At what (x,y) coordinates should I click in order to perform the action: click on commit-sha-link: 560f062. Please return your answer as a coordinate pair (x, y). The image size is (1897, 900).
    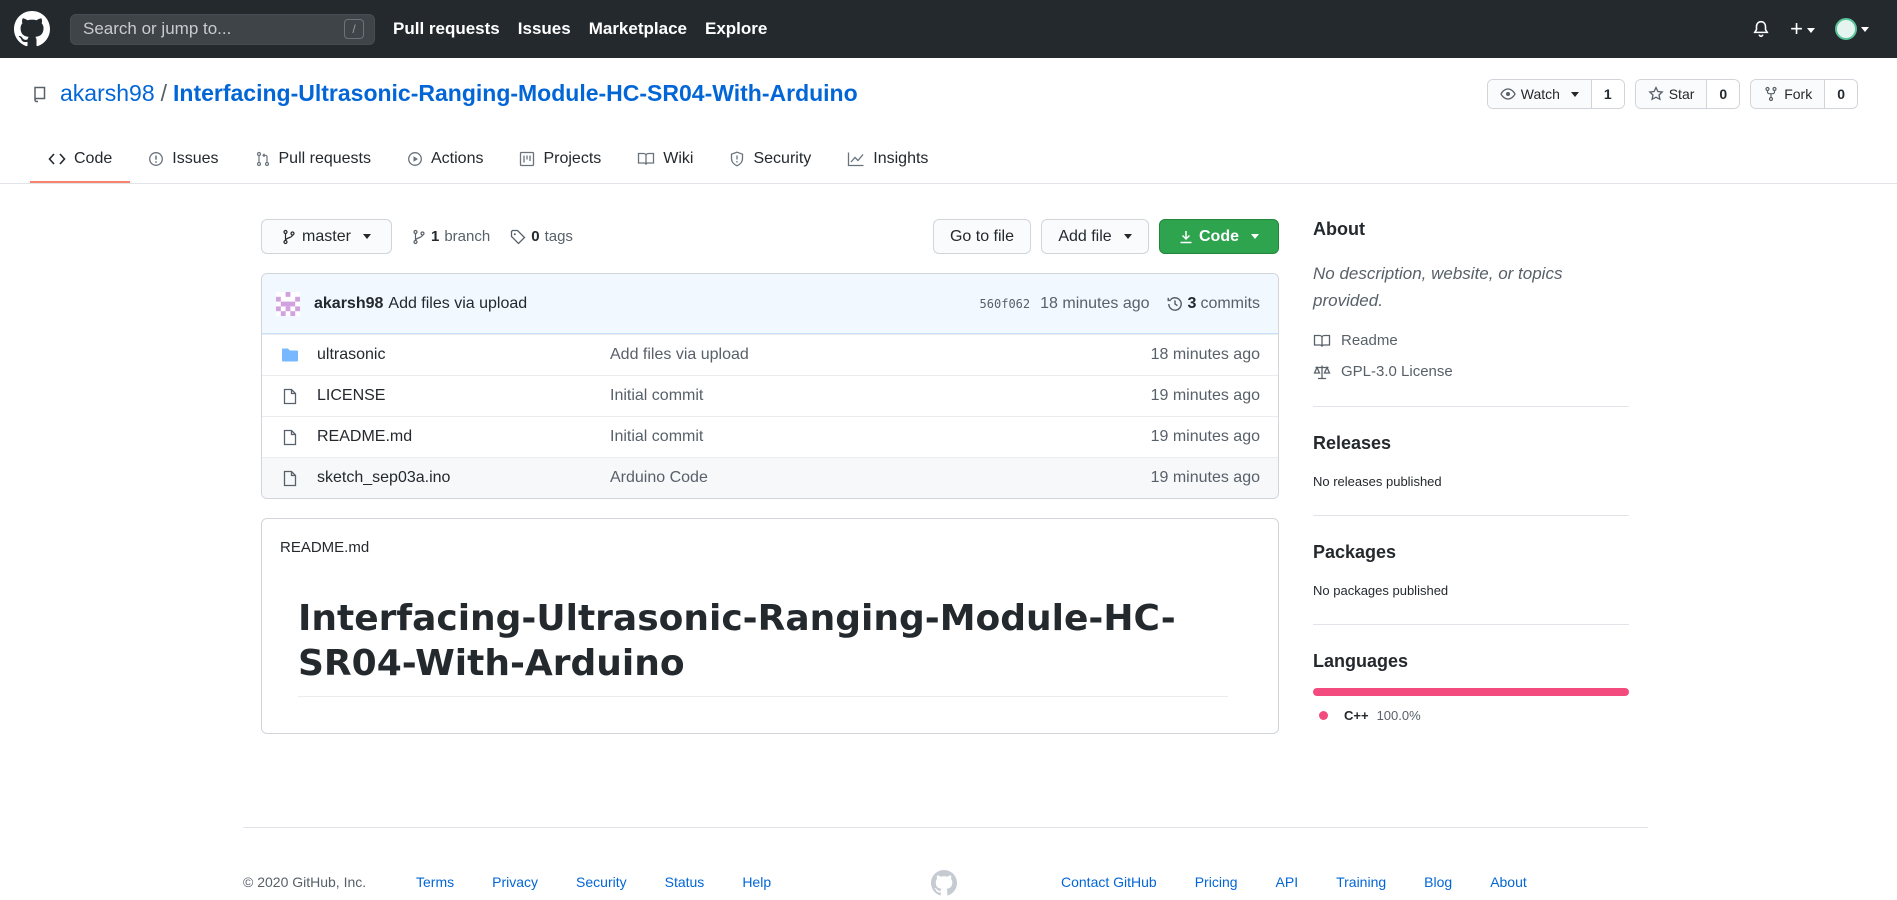
    Looking at the image, I should click on (1005, 304).